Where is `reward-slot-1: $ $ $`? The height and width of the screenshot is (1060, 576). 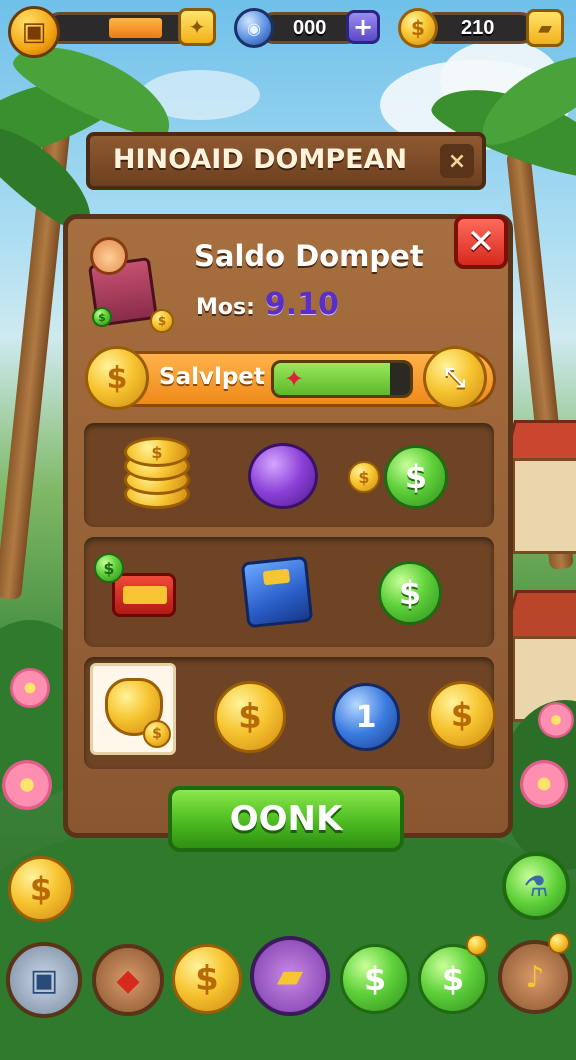
reward-slot-1: $ $ $ is located at coordinates (289, 475).